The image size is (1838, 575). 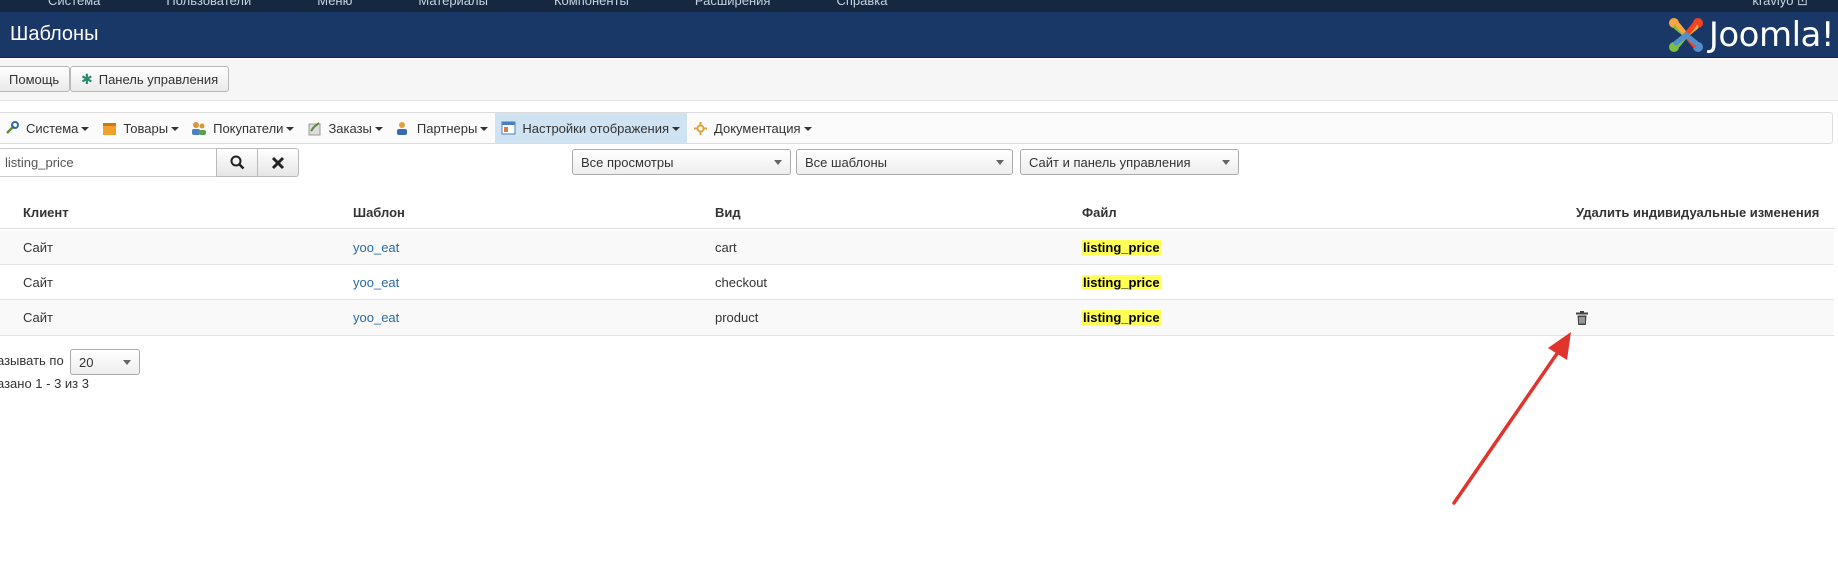 I want to click on orders-icon, so click(x=314, y=128).